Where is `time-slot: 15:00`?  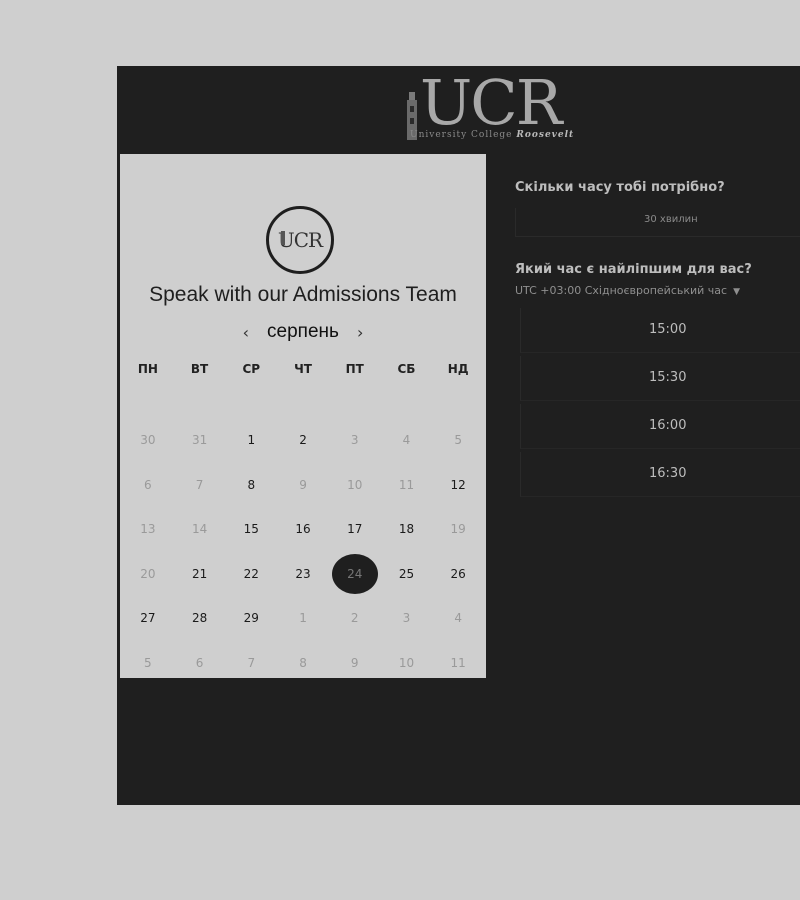 time-slot: 15:00 is located at coordinates (660, 330).